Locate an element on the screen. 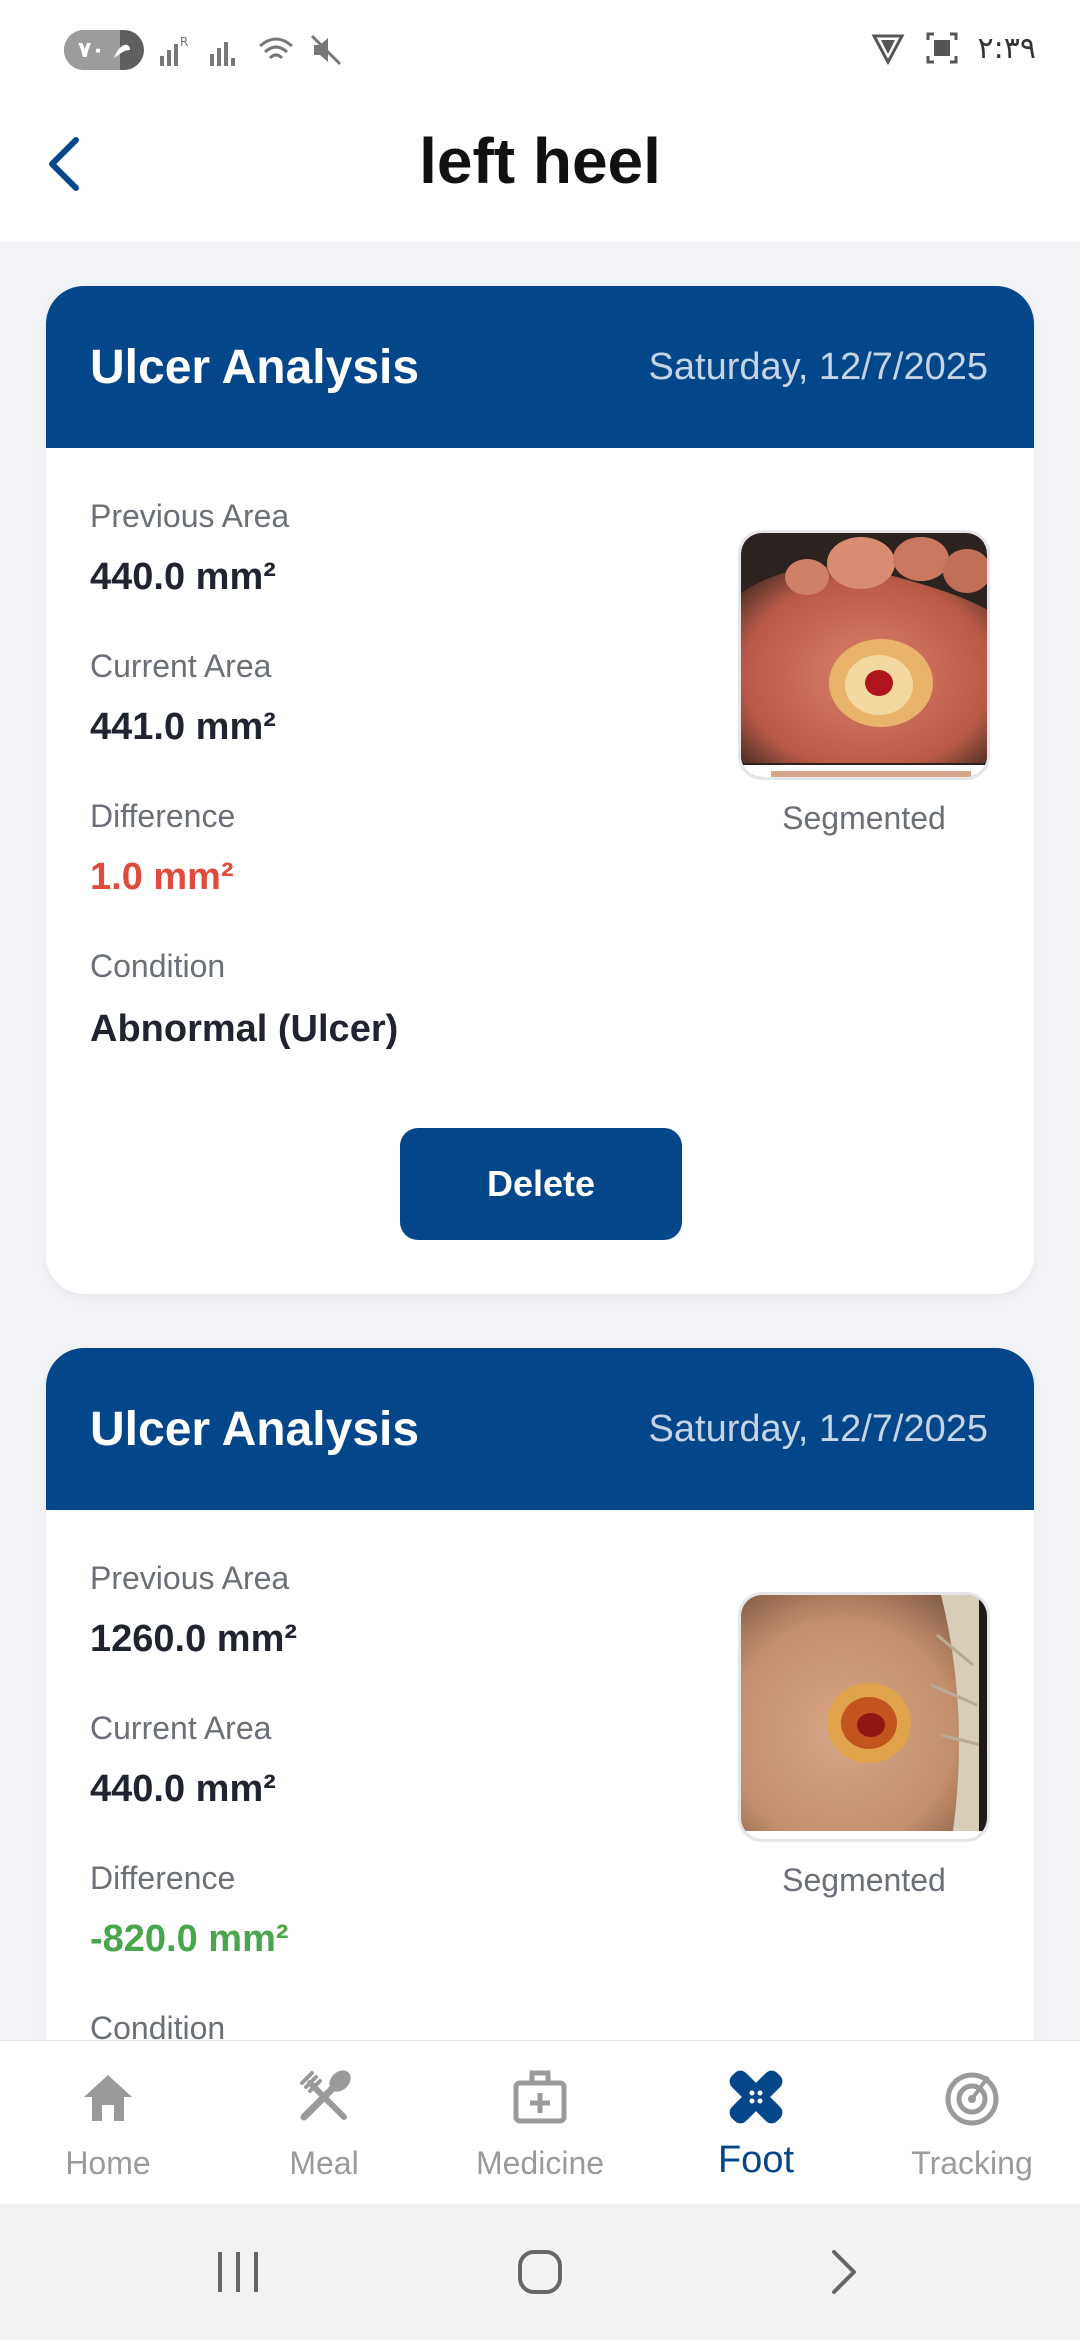  previous-area-value: 1260.0 mm² is located at coordinates (194, 1639).